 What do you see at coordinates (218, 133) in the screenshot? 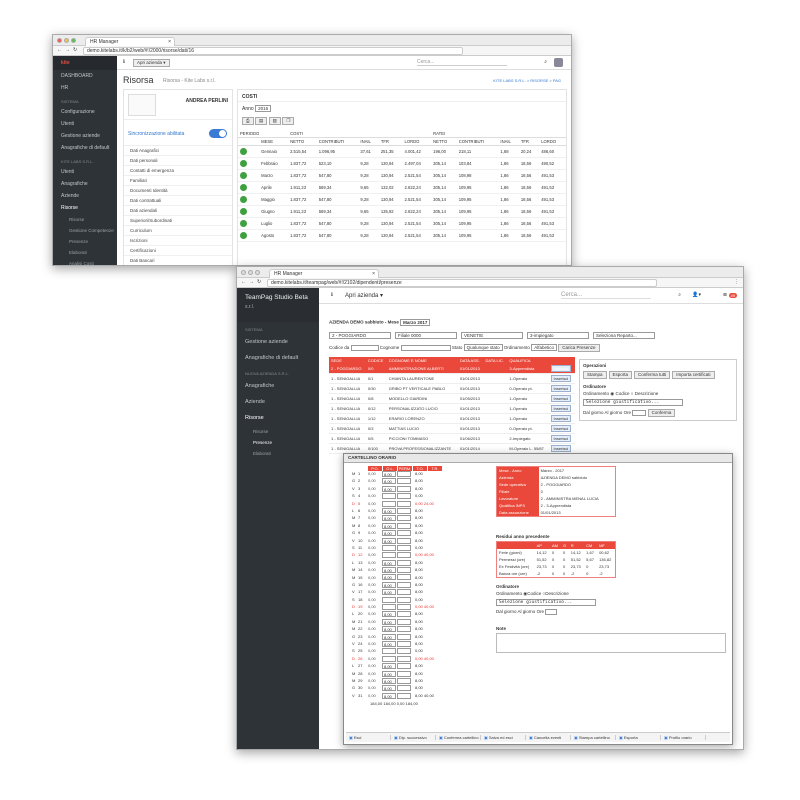
I see `sync-toggle` at bounding box center [218, 133].